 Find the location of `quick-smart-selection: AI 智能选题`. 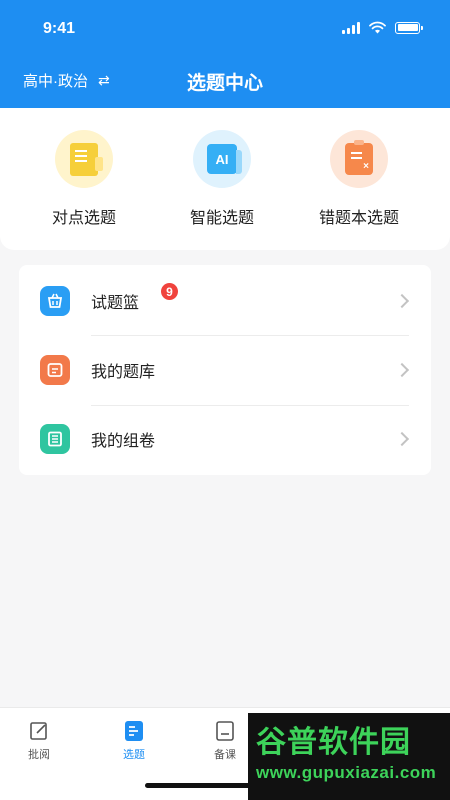

quick-smart-selection: AI 智能选题 is located at coordinates (222, 179).